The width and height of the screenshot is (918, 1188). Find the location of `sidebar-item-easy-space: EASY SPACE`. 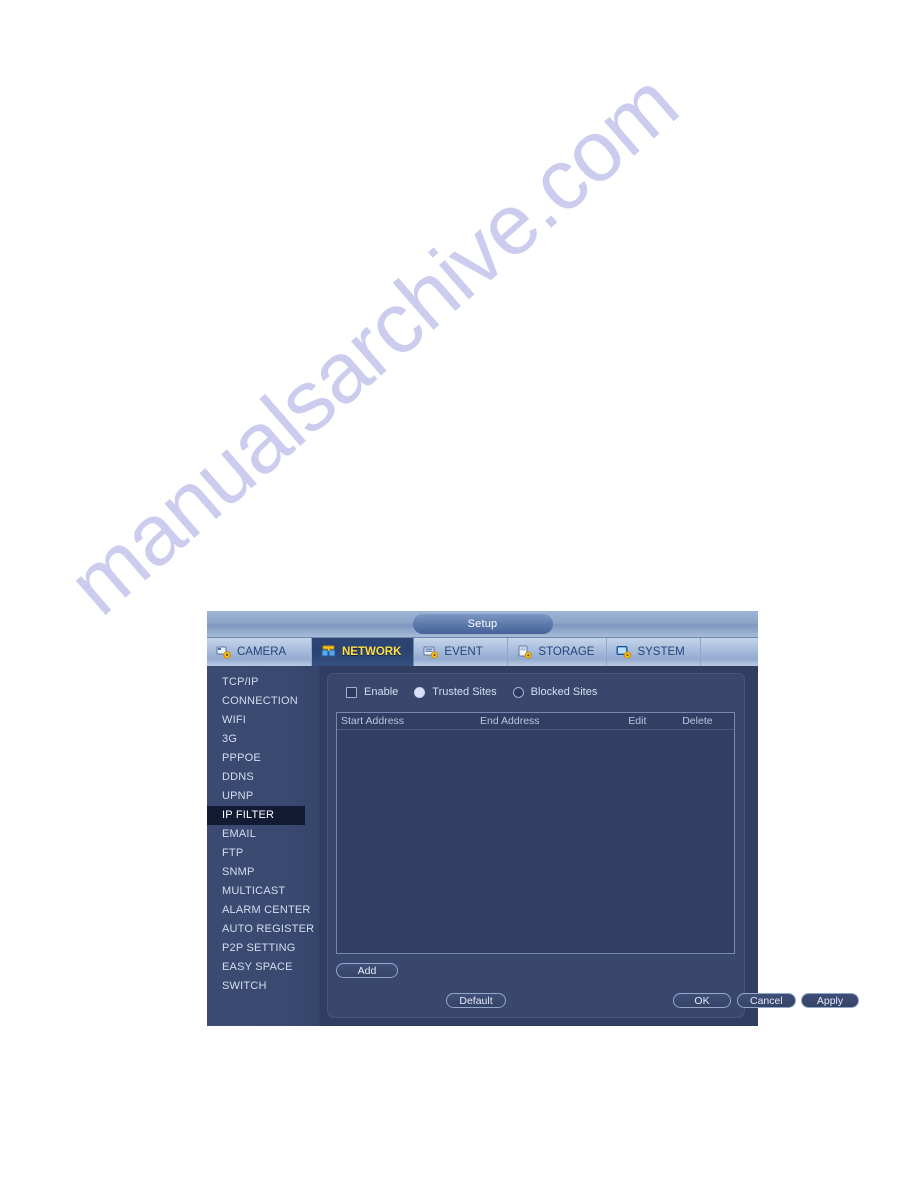

sidebar-item-easy-space: EASY SPACE is located at coordinates (263, 967).